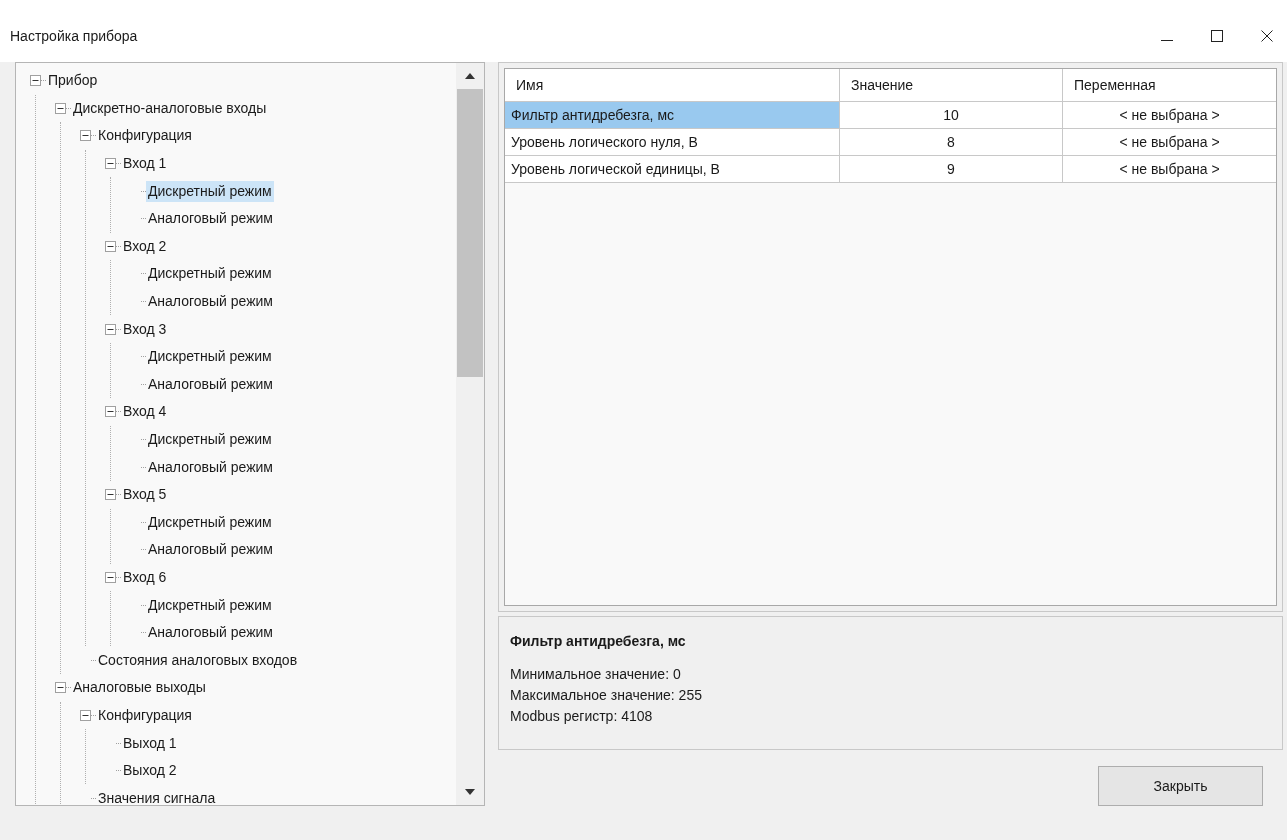  What do you see at coordinates (74, 36) in the screenshot?
I see `window-title: Настройка прибора` at bounding box center [74, 36].